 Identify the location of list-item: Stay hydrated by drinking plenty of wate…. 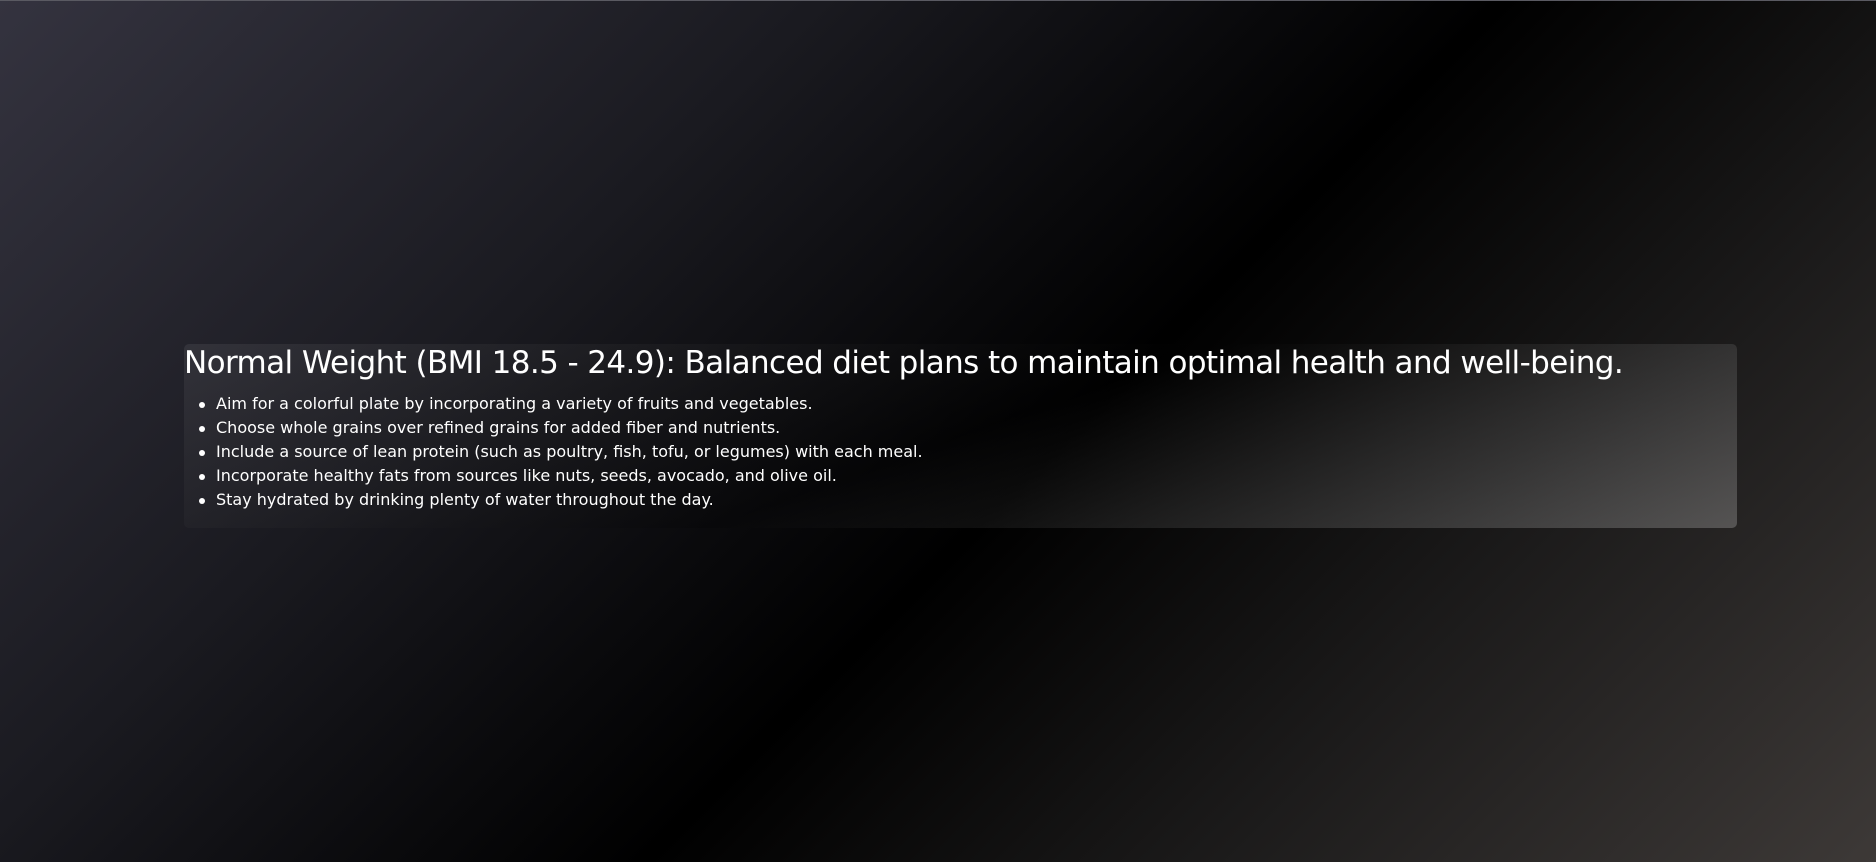
(561, 500).